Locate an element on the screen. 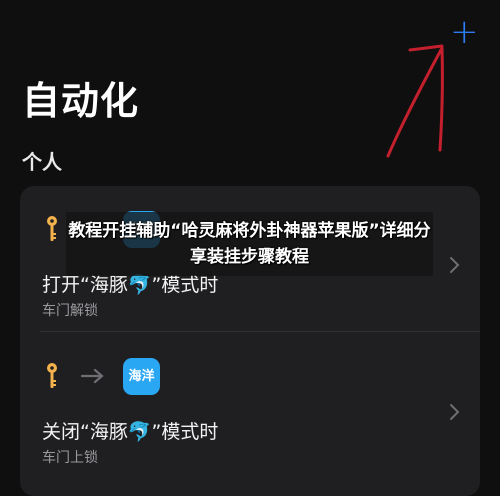  page-title: 自动化 is located at coordinates (81, 101).